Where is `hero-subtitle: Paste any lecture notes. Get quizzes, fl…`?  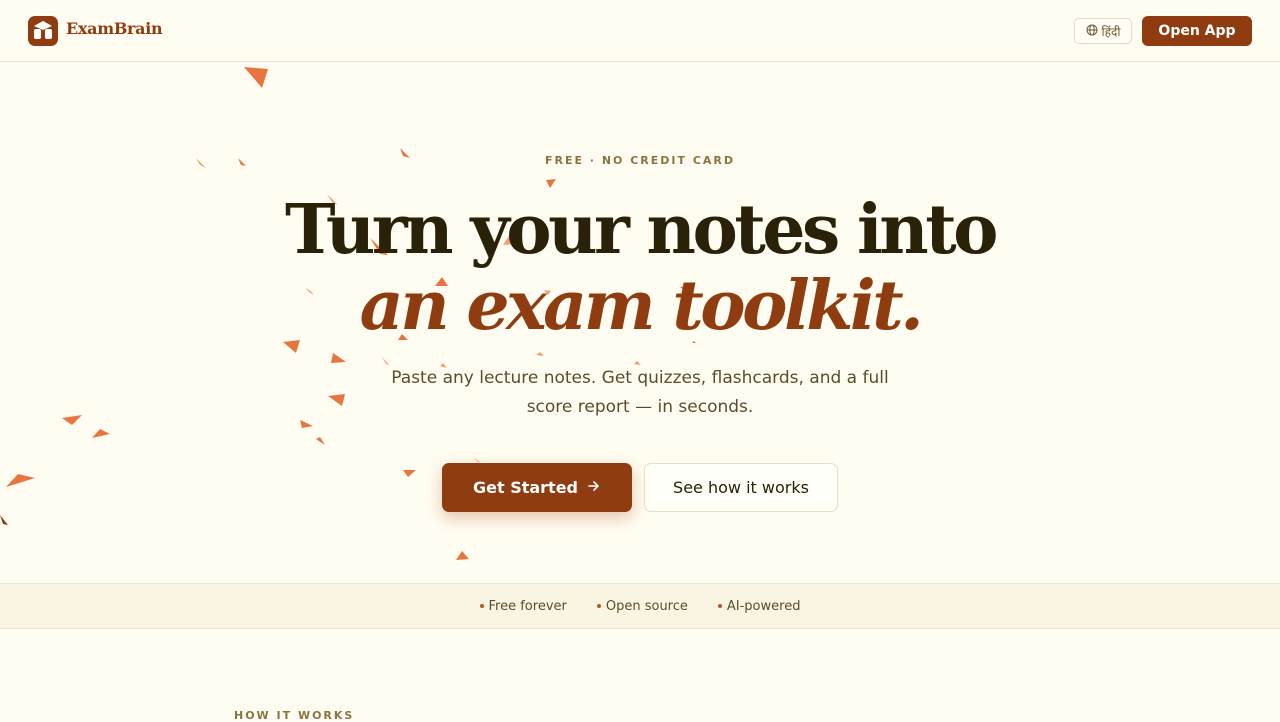
hero-subtitle: Paste any lecture notes. Get quizzes, fl… is located at coordinates (640, 392).